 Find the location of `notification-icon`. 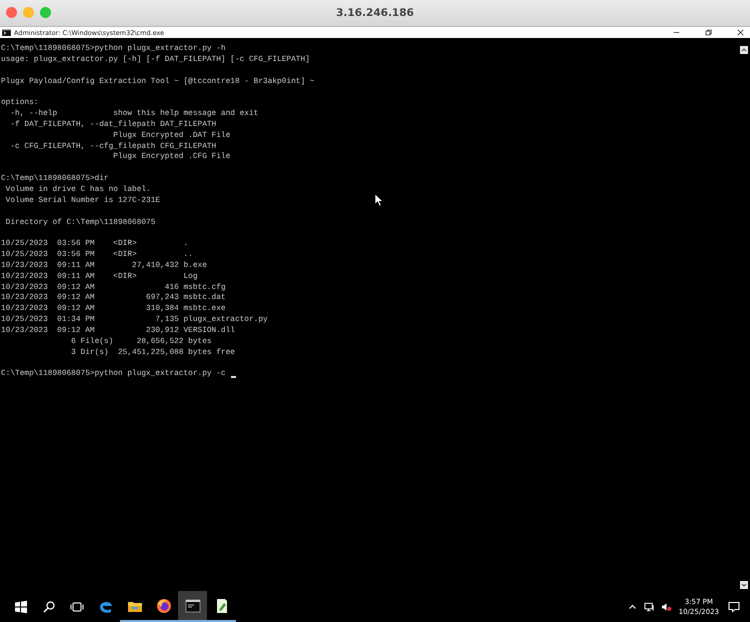

notification-icon is located at coordinates (734, 606).